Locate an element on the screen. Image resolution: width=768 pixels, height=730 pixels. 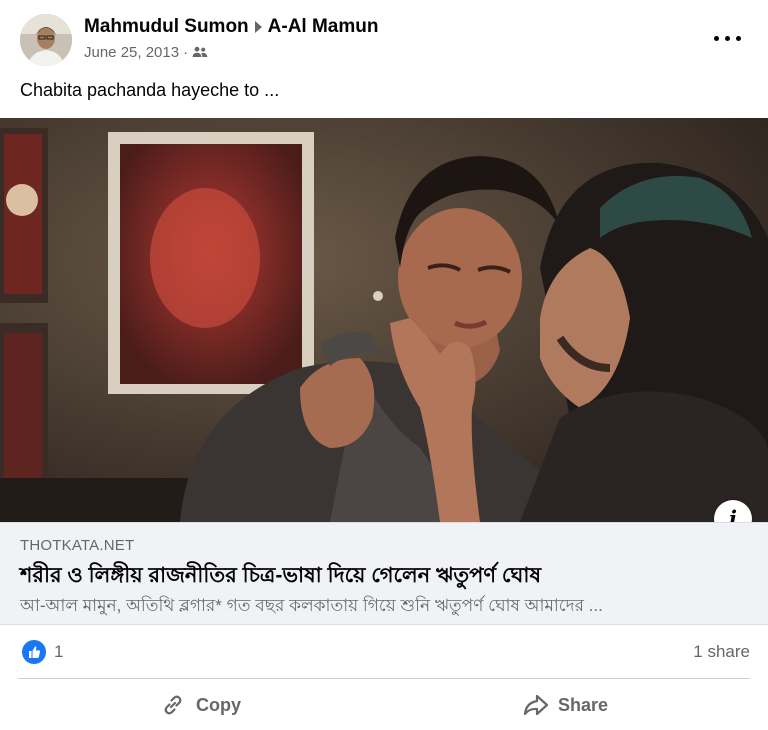
friends-icon is located at coordinates (200, 53).